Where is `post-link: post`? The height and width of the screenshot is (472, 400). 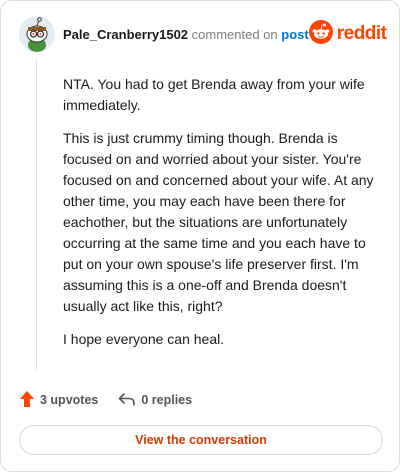
post-link: post is located at coordinates (294, 34).